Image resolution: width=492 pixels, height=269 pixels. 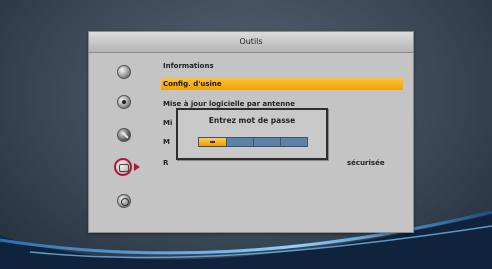 What do you see at coordinates (252, 134) in the screenshot?
I see `password-dialog: Entrez mot de passe` at bounding box center [252, 134].